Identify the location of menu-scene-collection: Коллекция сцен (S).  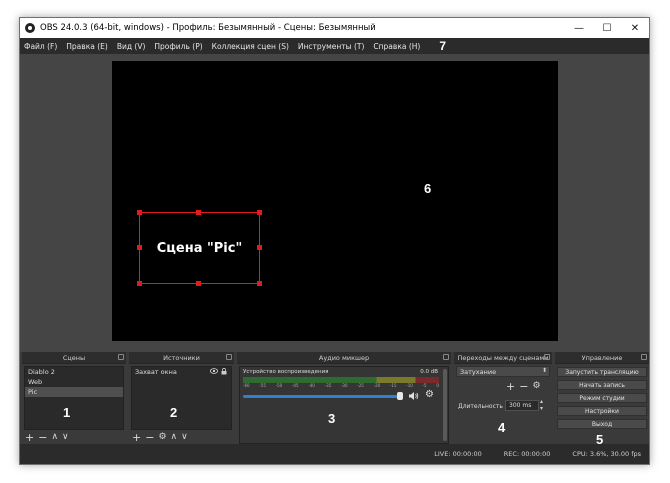
(250, 46).